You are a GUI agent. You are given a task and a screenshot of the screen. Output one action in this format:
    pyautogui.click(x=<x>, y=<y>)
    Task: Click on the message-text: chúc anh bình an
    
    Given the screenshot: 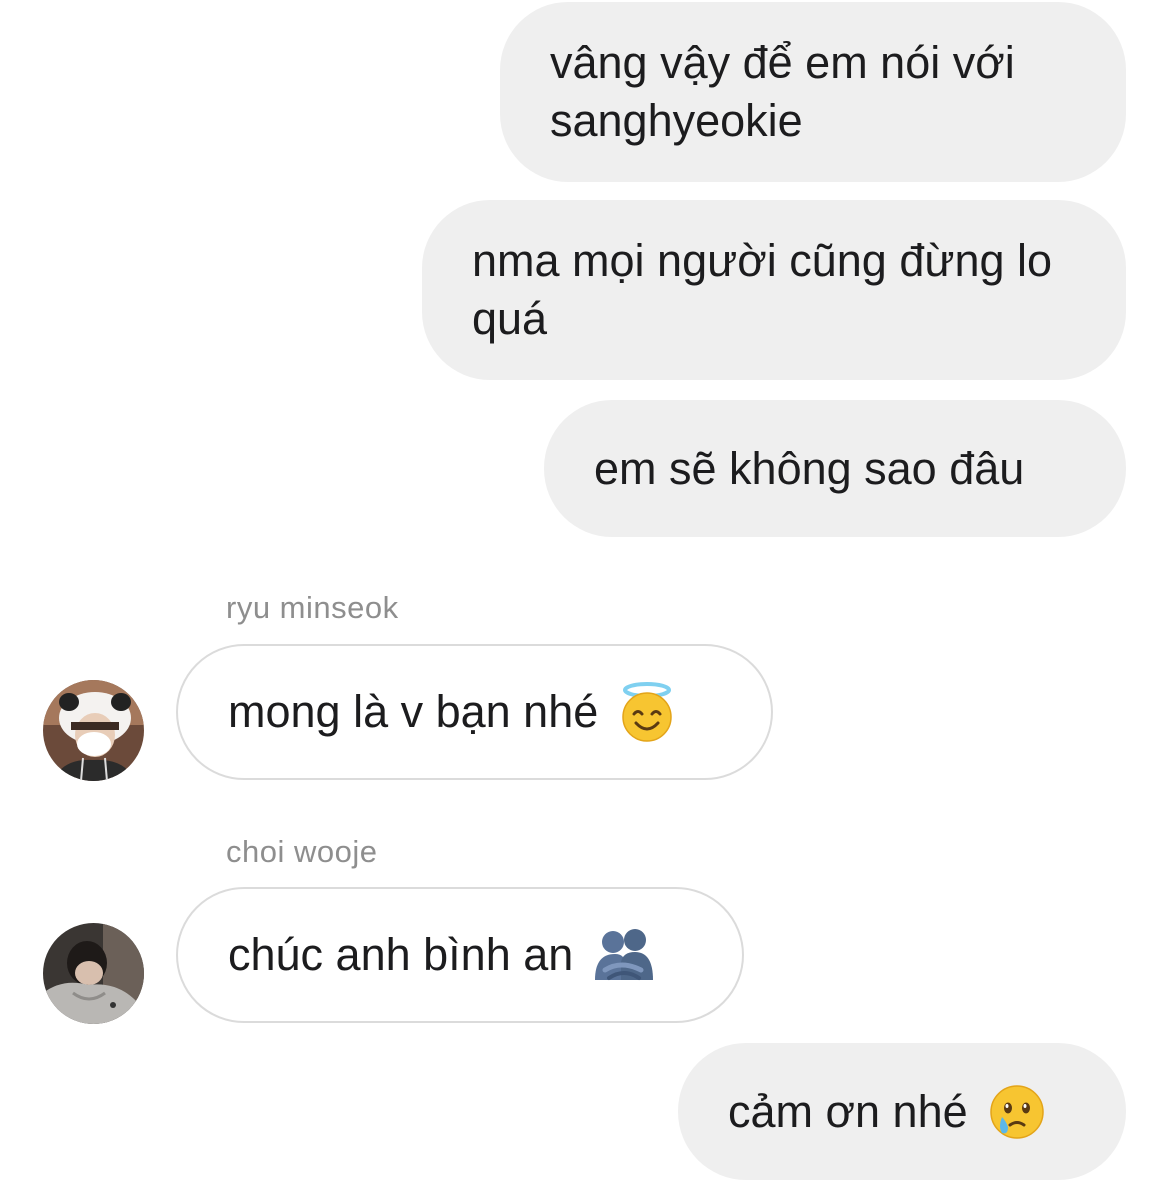 What is the action you would take?
    pyautogui.click(x=401, y=954)
    